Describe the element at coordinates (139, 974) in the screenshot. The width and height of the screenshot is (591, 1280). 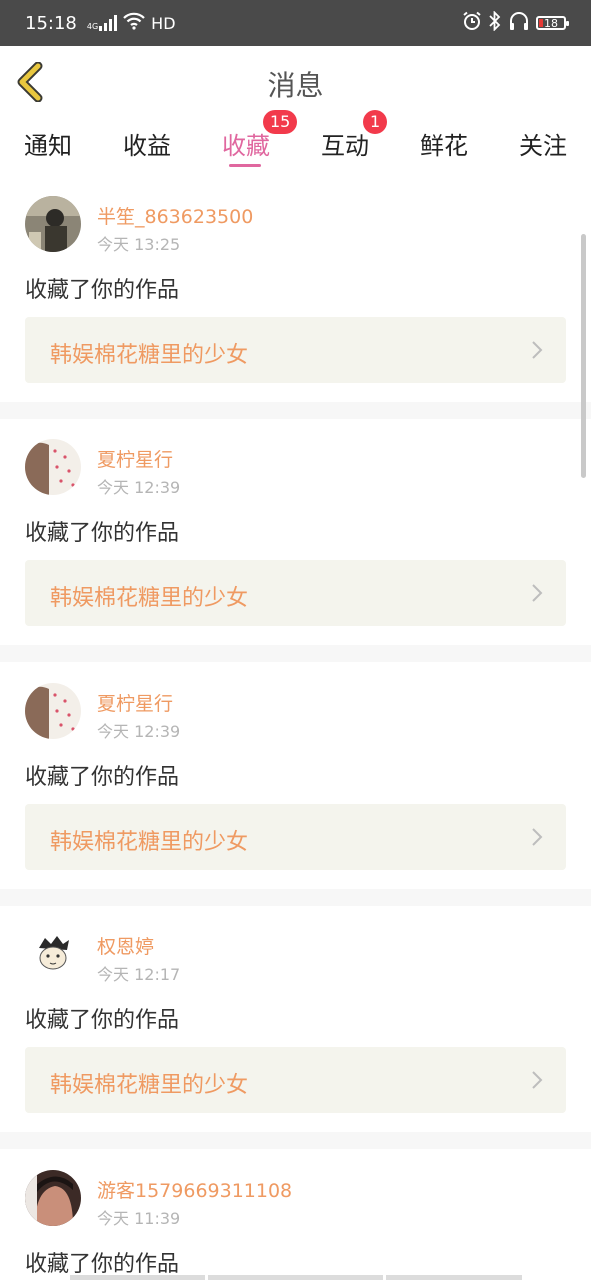
I see `message-time: 今天 12:17` at that location.